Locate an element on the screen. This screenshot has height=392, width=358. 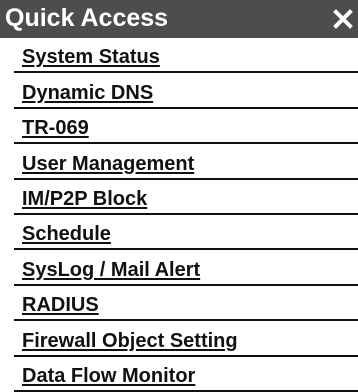
data-flow-monitor-link: Data Flow Monitor is located at coordinates (108, 376).